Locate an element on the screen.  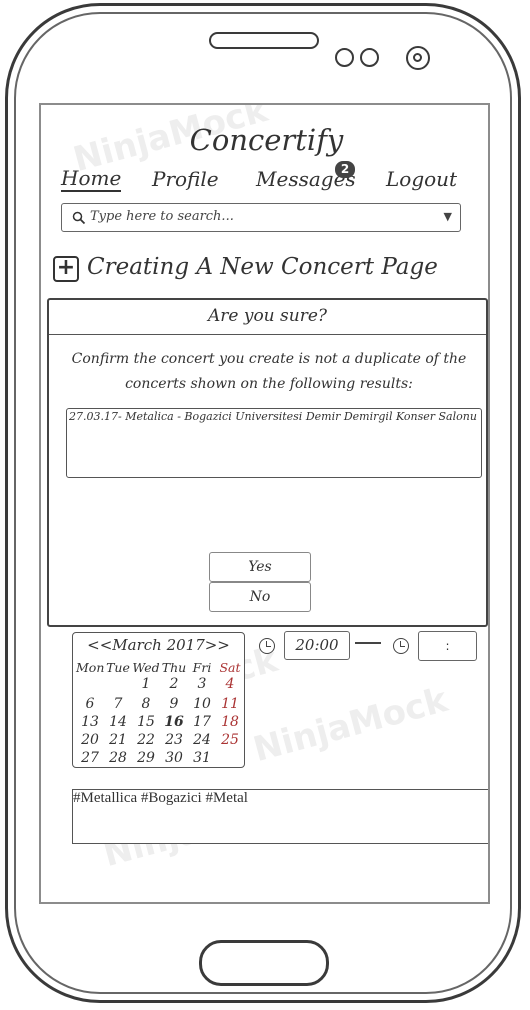
calendar-day: 22 is located at coordinates (146, 740).